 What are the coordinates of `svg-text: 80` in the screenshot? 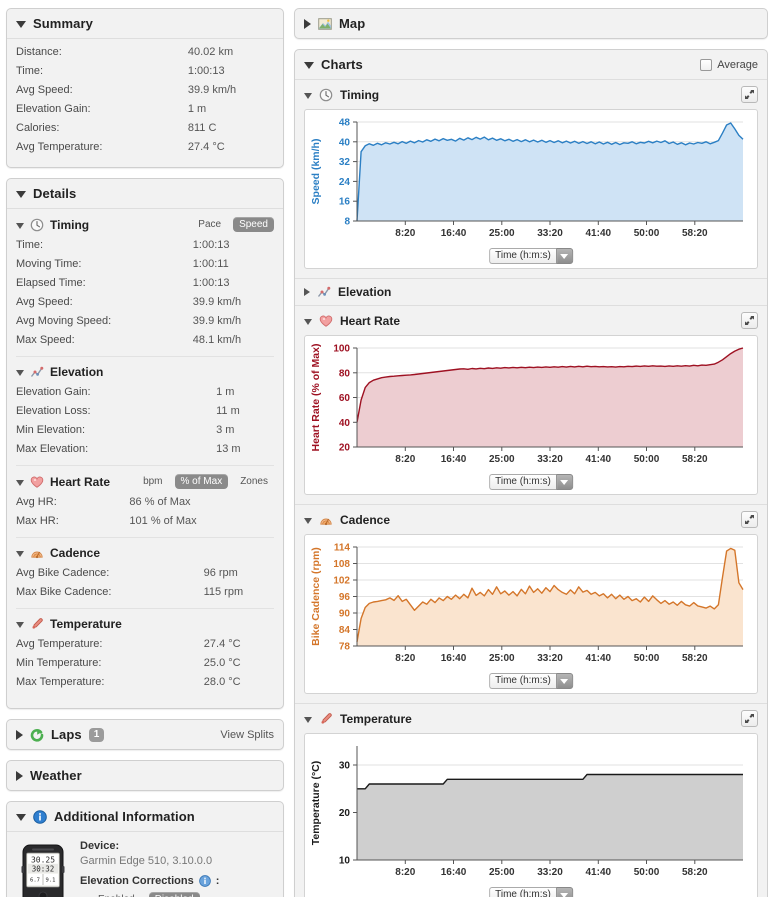 It's located at (345, 373).